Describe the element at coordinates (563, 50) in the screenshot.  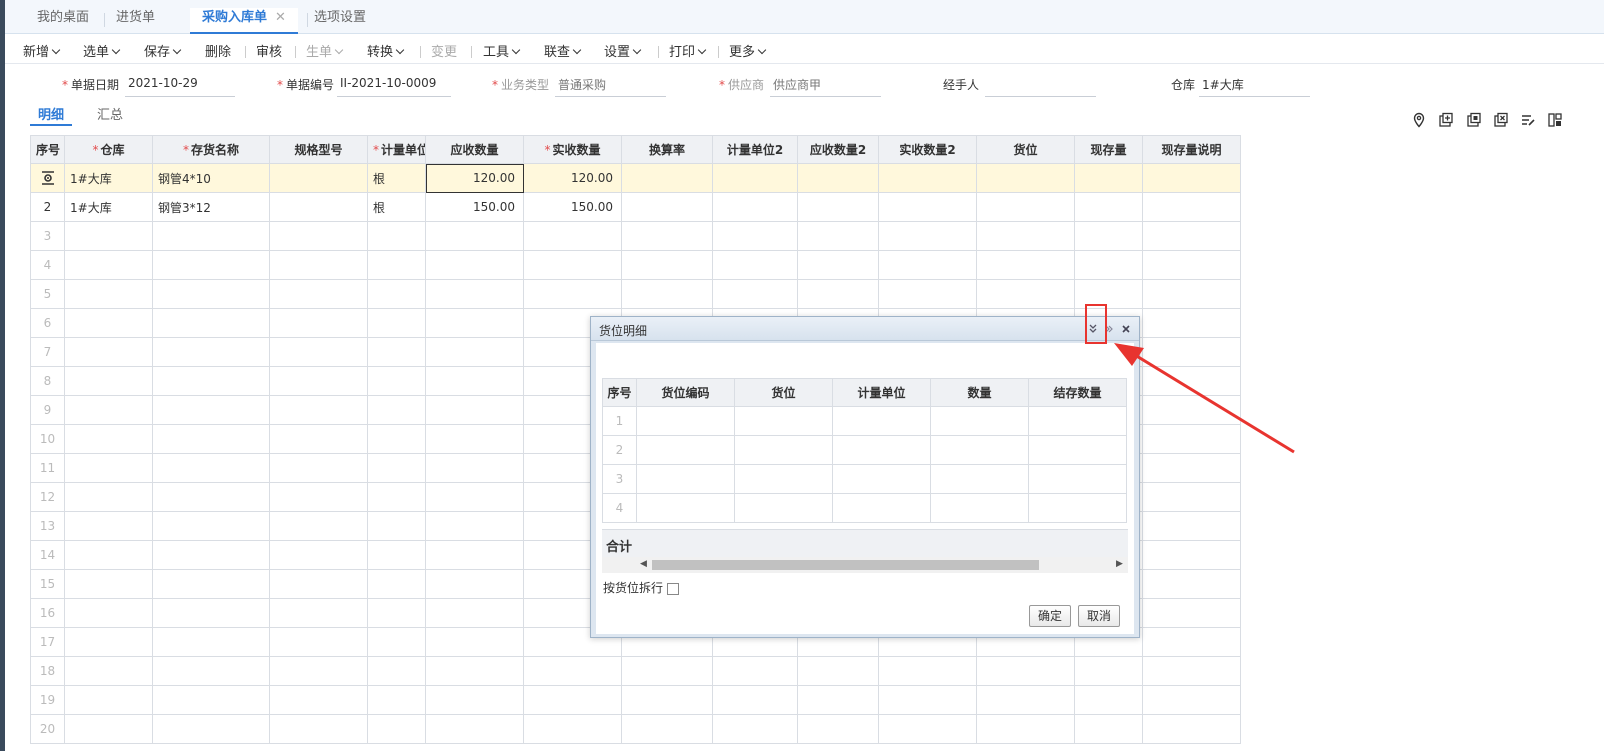
I see `link-query-menu-button: 联查` at that location.